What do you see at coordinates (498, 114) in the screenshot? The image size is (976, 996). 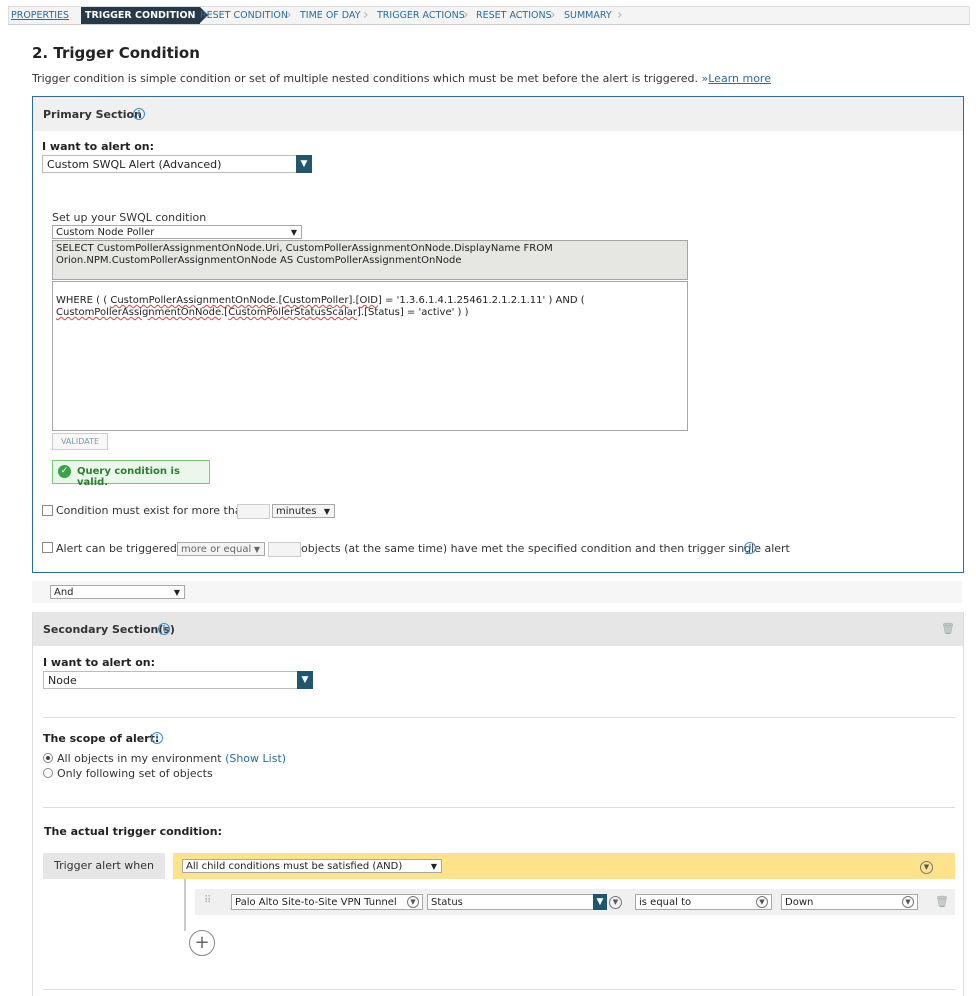 I see `primary-section-header: Primary Section i` at bounding box center [498, 114].